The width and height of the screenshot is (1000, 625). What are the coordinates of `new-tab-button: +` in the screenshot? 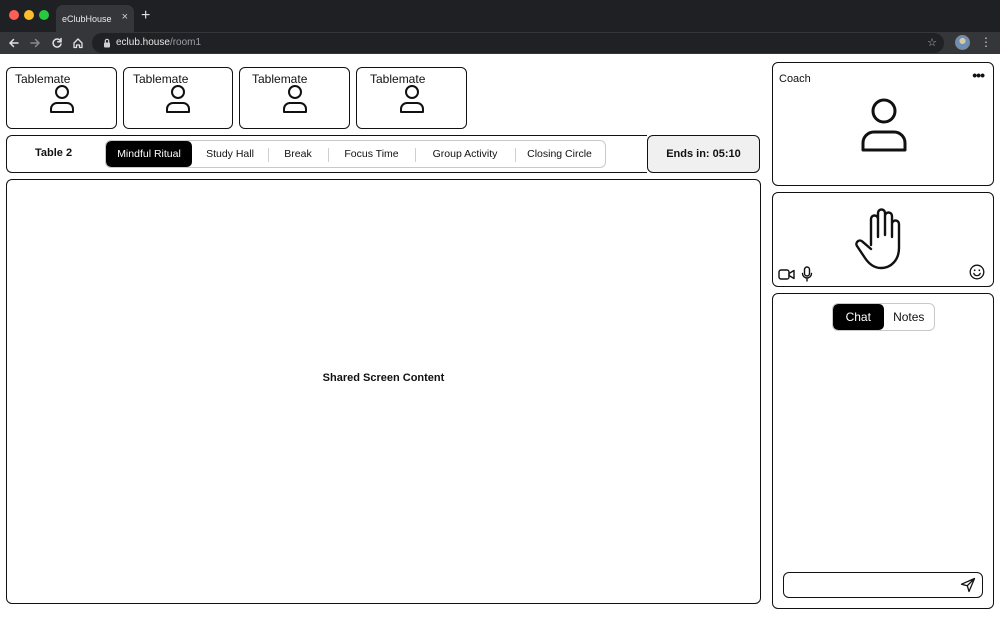 It's located at (145, 16).